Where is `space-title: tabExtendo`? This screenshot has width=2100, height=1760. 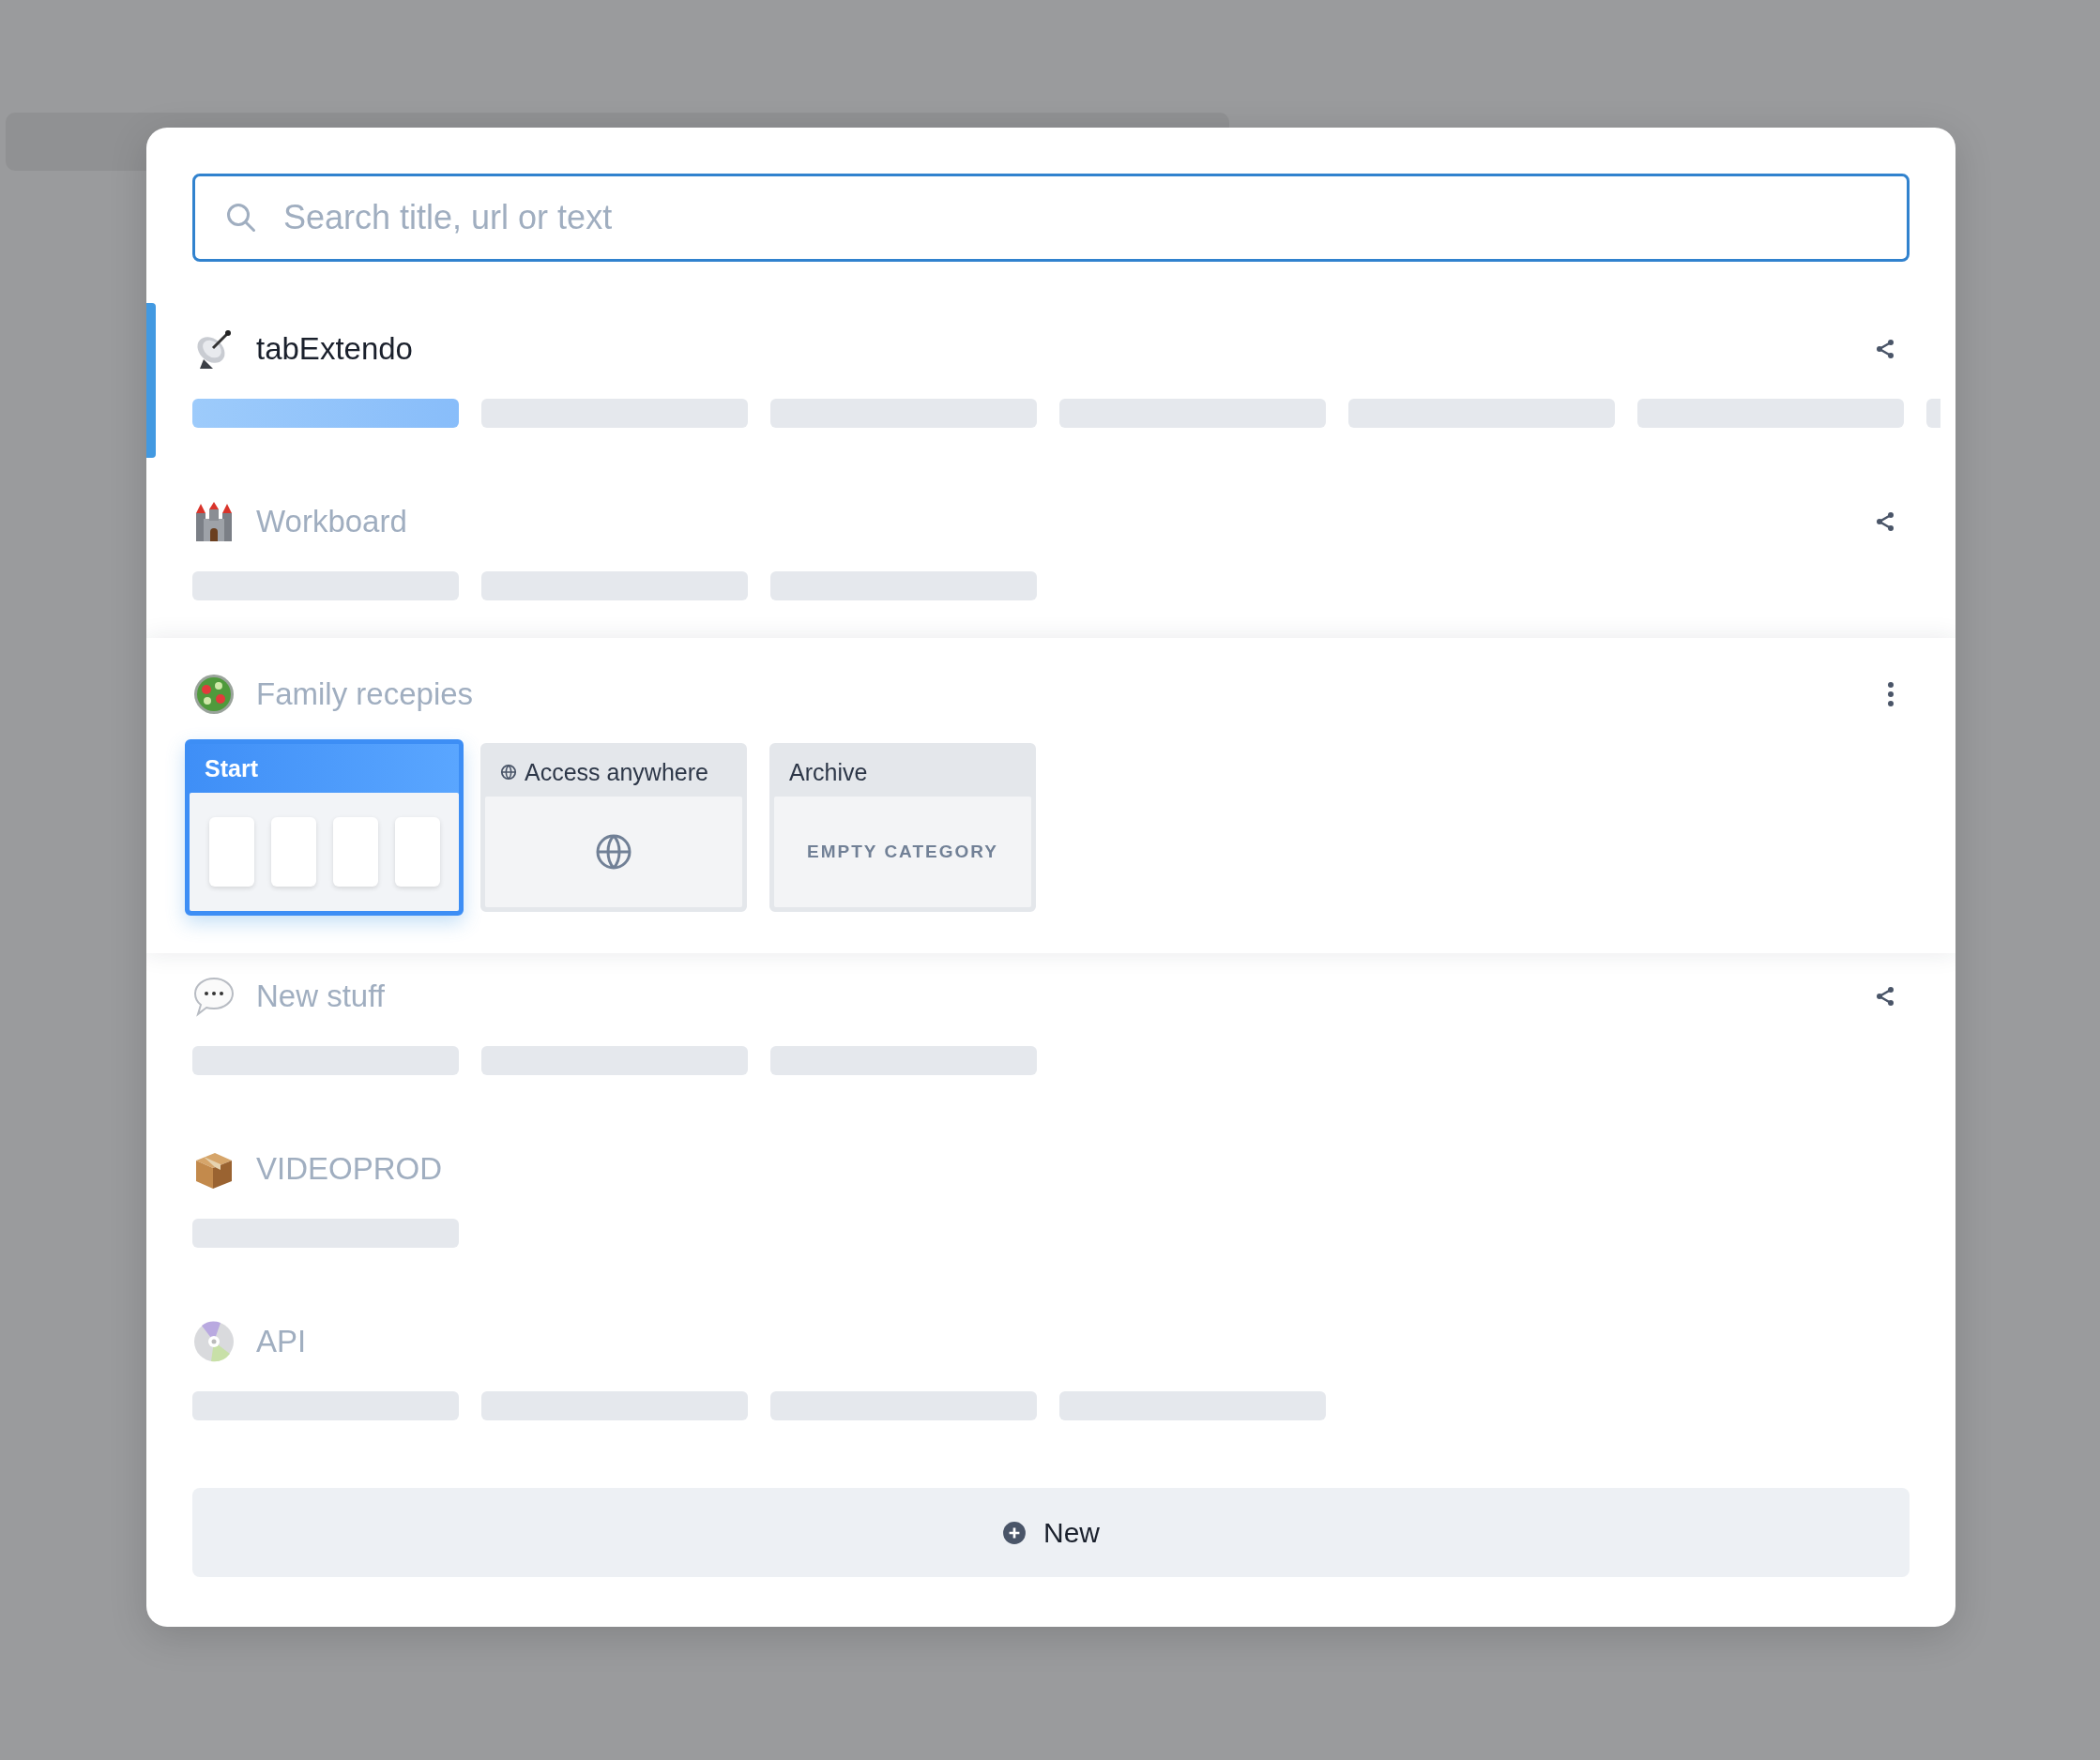
space-title: tabExtendo is located at coordinates (334, 349).